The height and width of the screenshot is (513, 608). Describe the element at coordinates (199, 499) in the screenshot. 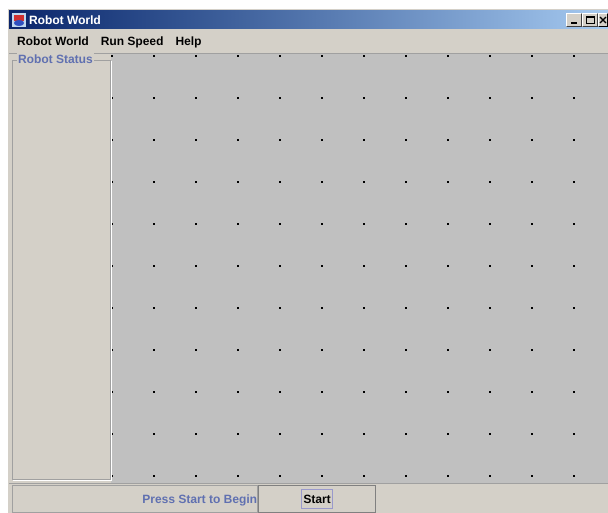

I see `status-message: Press Start to Begin` at that location.